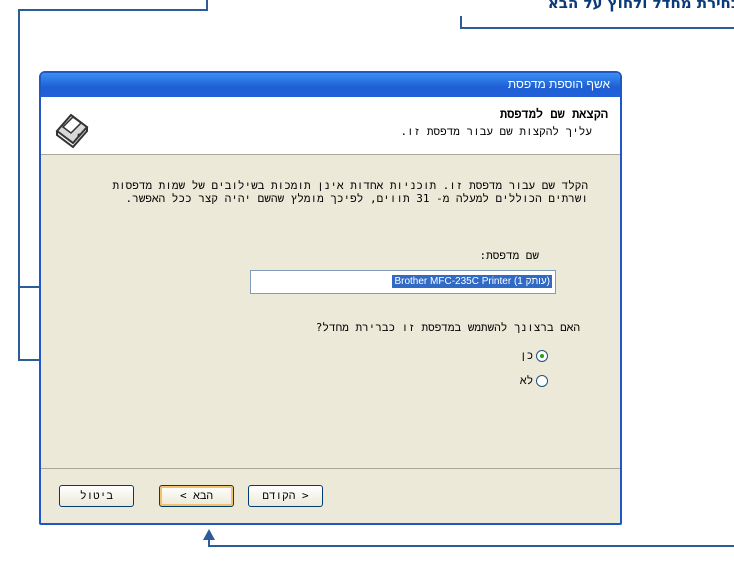  What do you see at coordinates (656, 6) in the screenshot?
I see `callout-text-main: בחירת מחדל ולחוץ על` at bounding box center [656, 6].